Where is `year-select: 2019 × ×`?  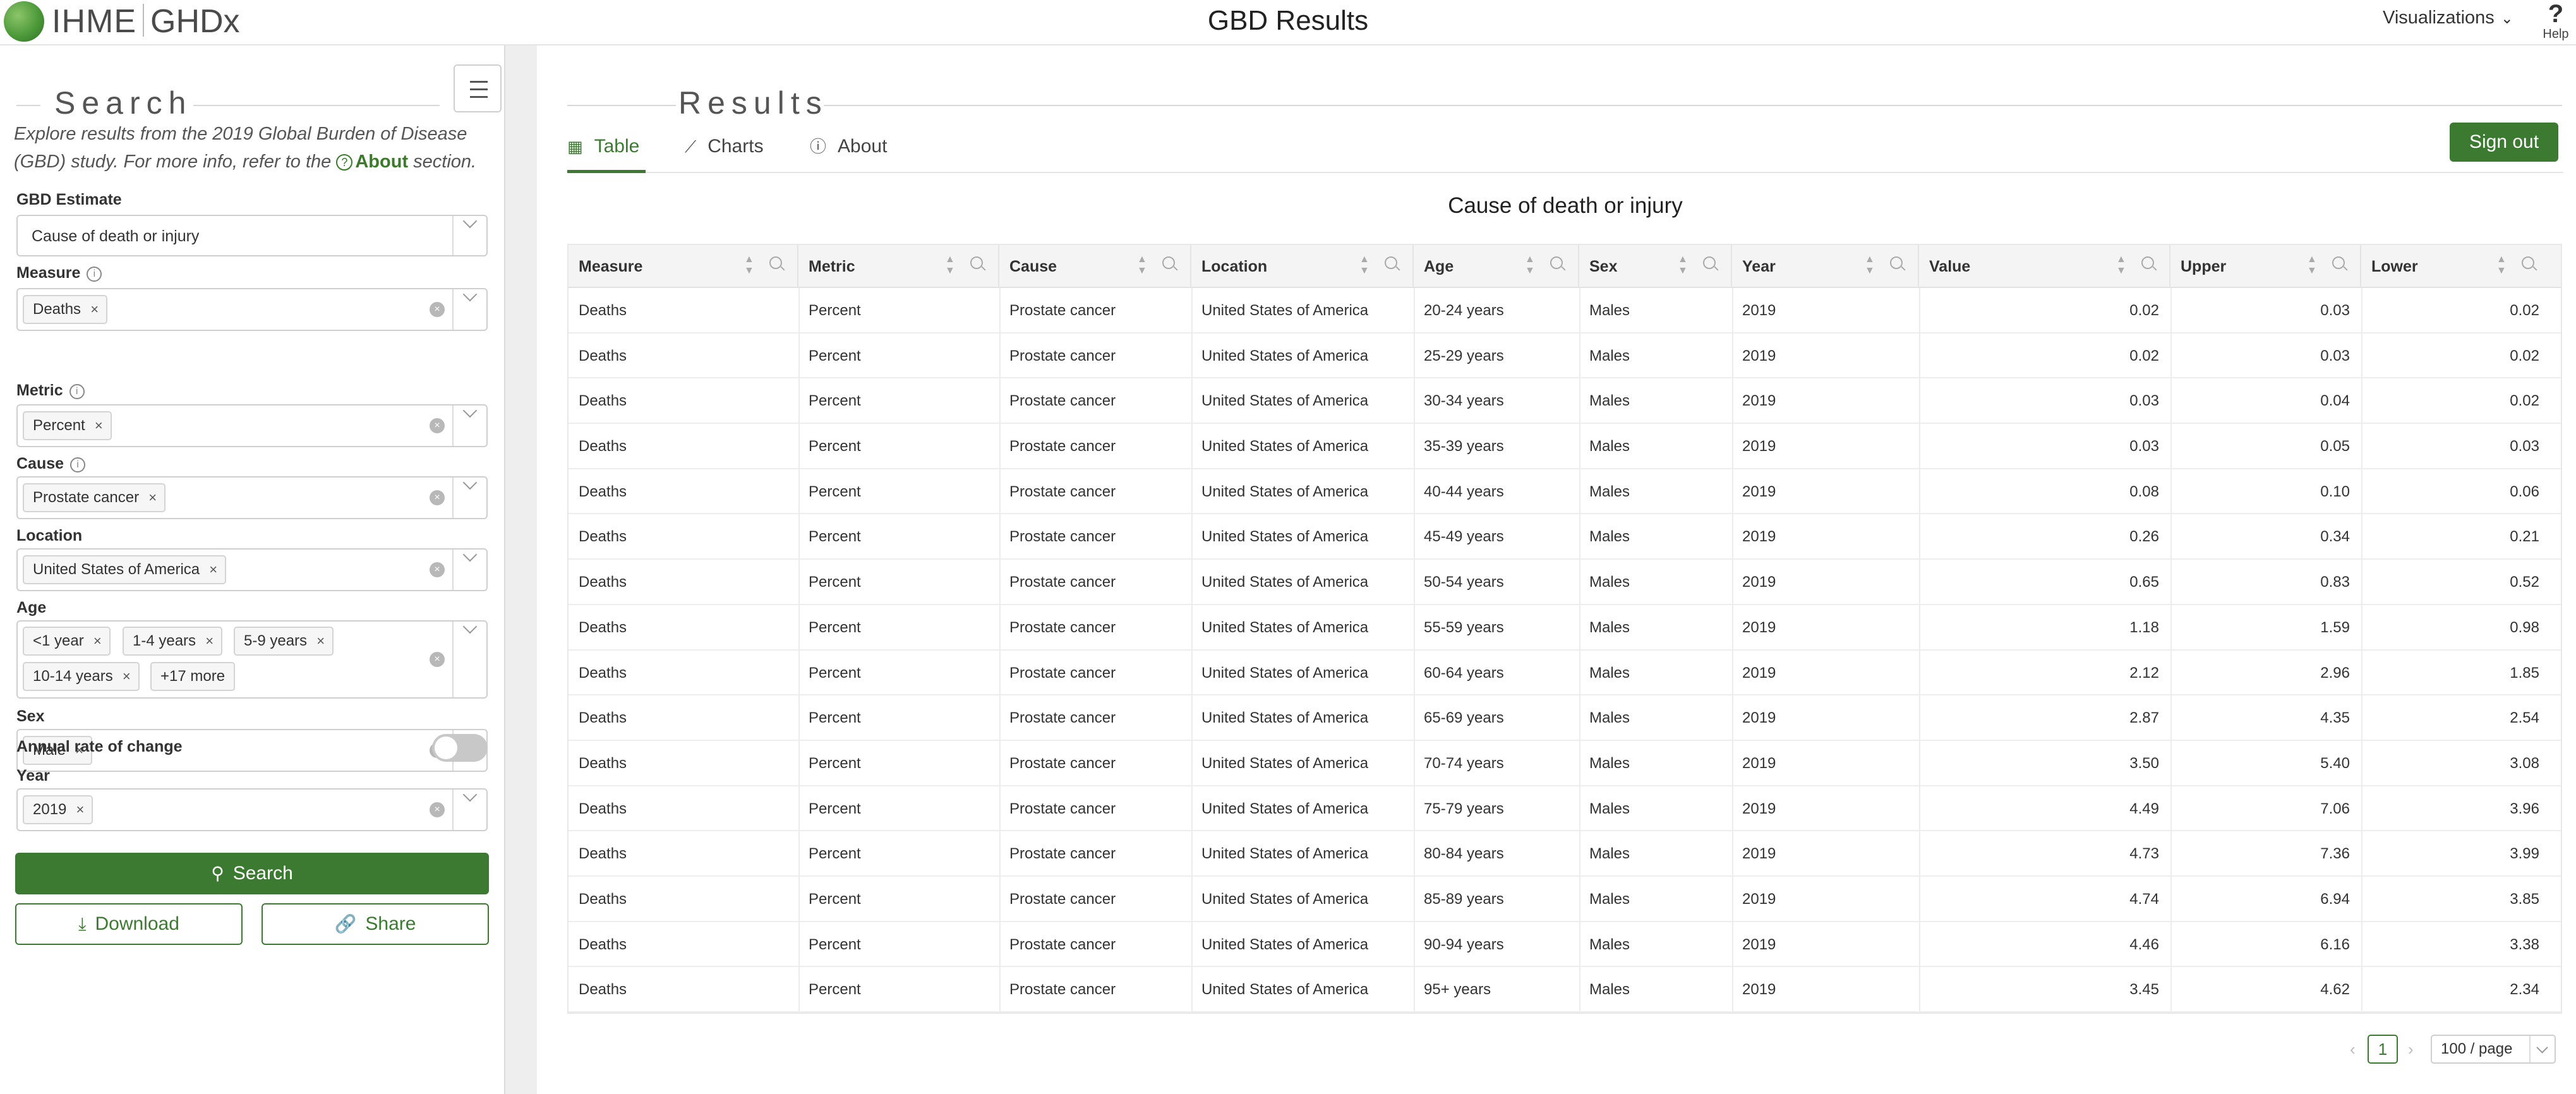
year-select: 2019 × × is located at coordinates (252, 810).